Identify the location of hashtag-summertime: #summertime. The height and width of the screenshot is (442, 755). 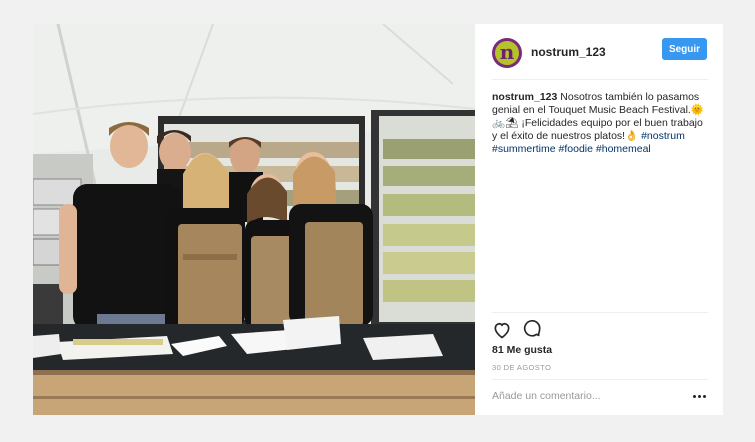
(524, 149).